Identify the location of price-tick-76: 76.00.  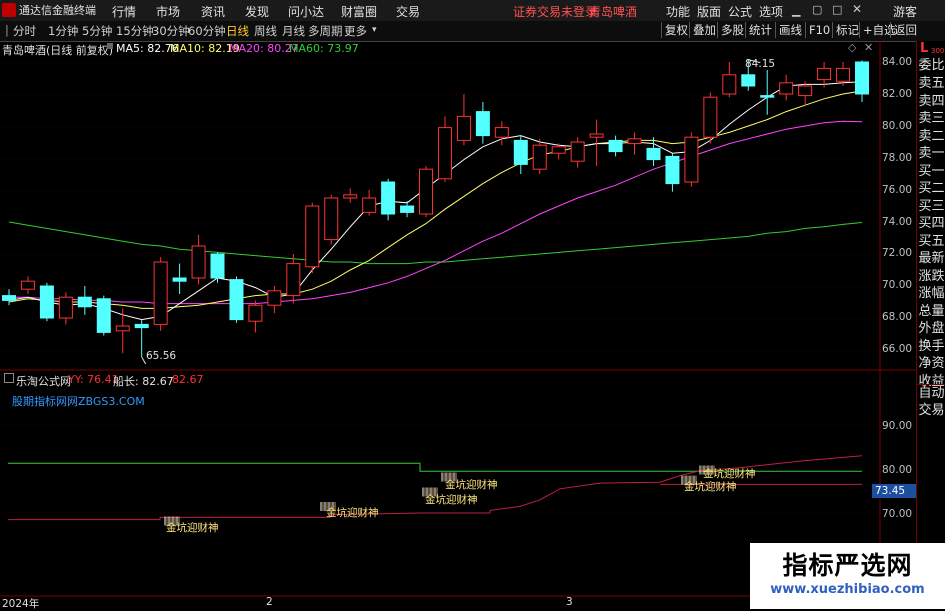
(897, 190).